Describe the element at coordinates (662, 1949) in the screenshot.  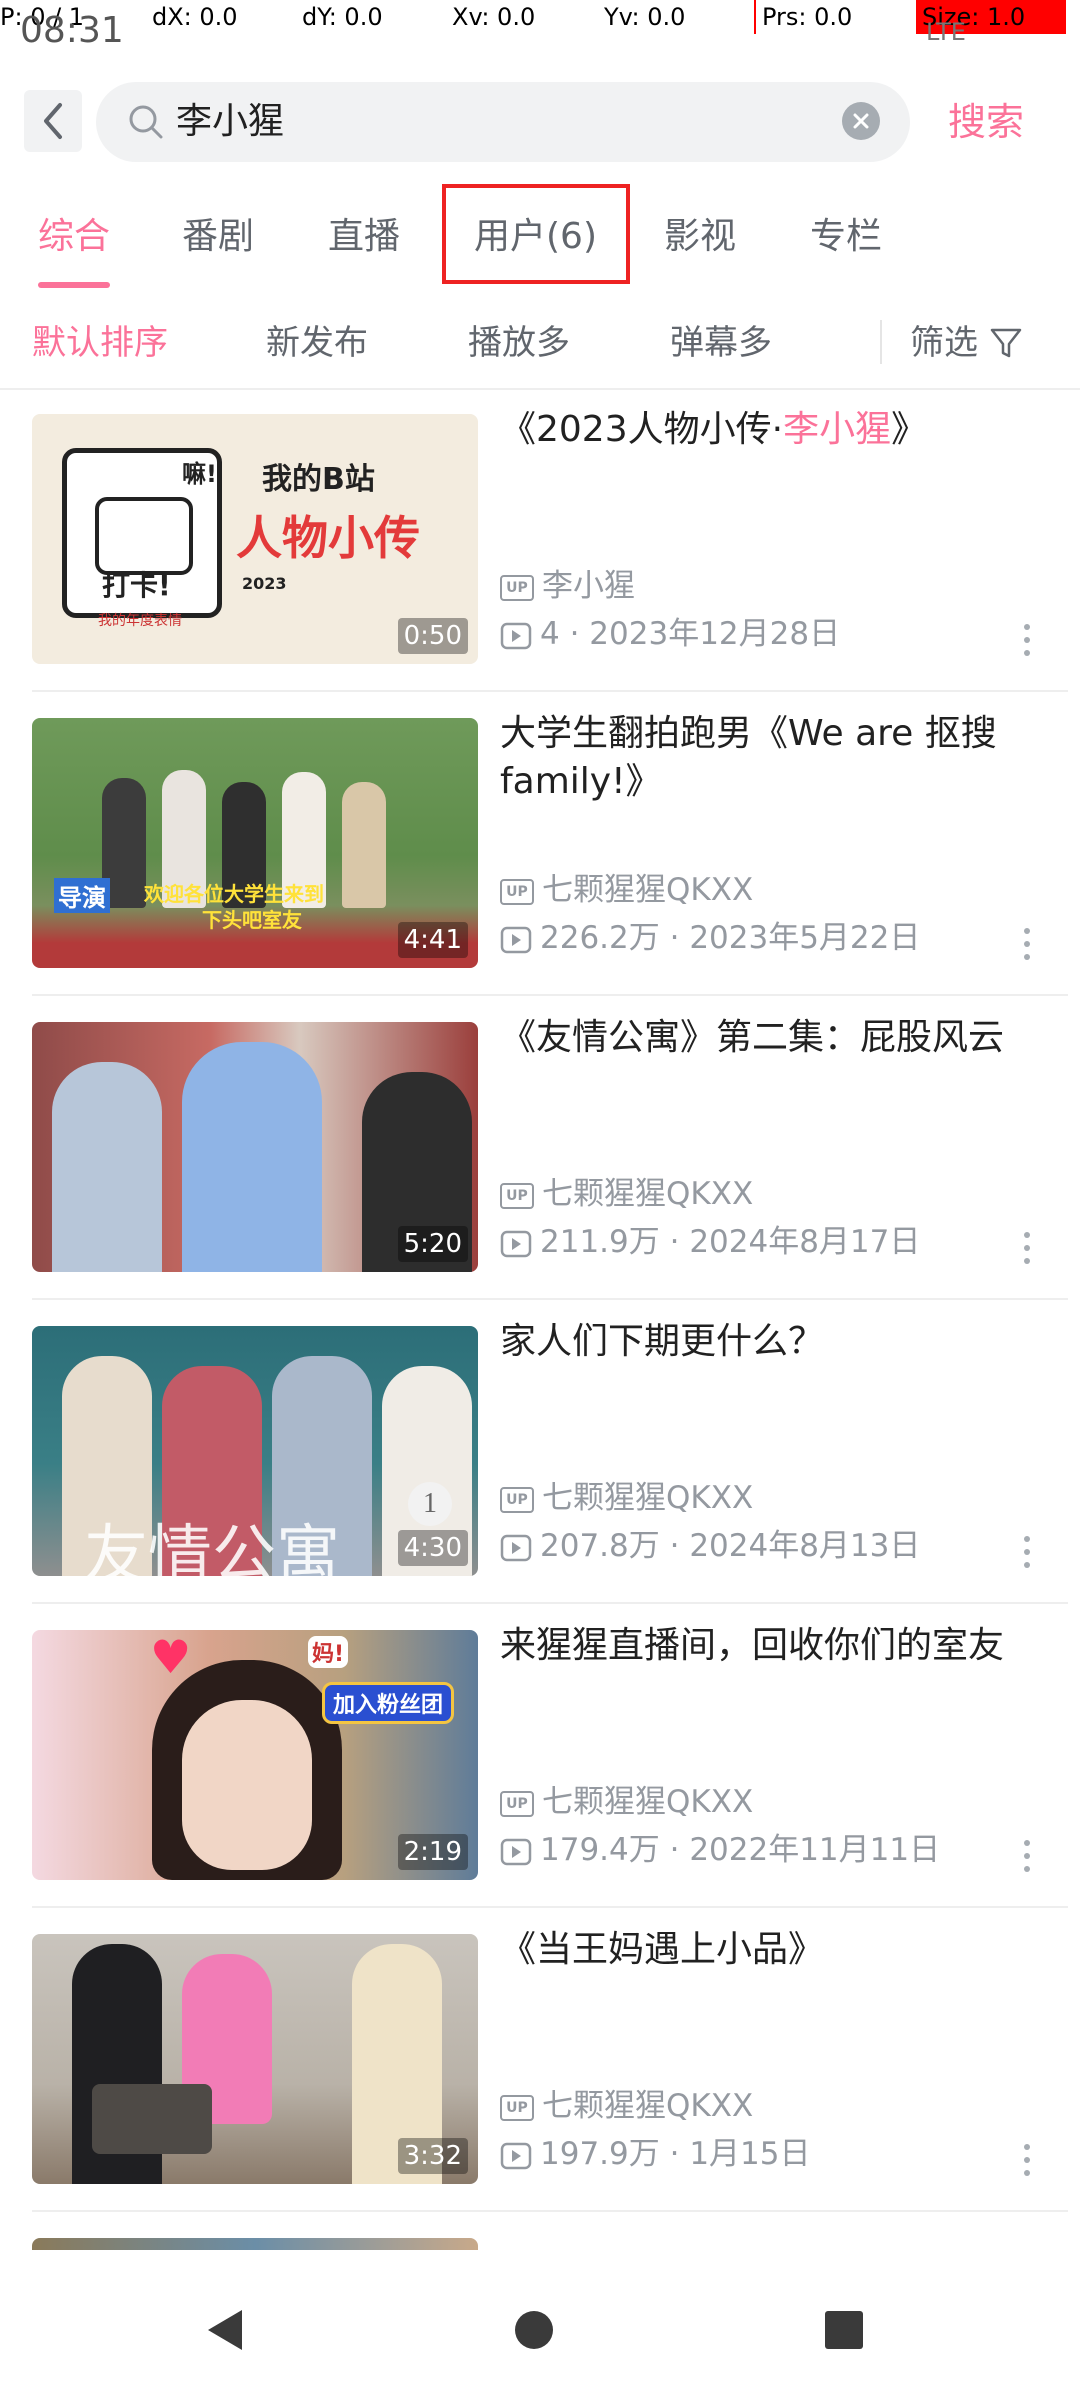
I see `video-title: 《当王妈遇上小品》` at that location.